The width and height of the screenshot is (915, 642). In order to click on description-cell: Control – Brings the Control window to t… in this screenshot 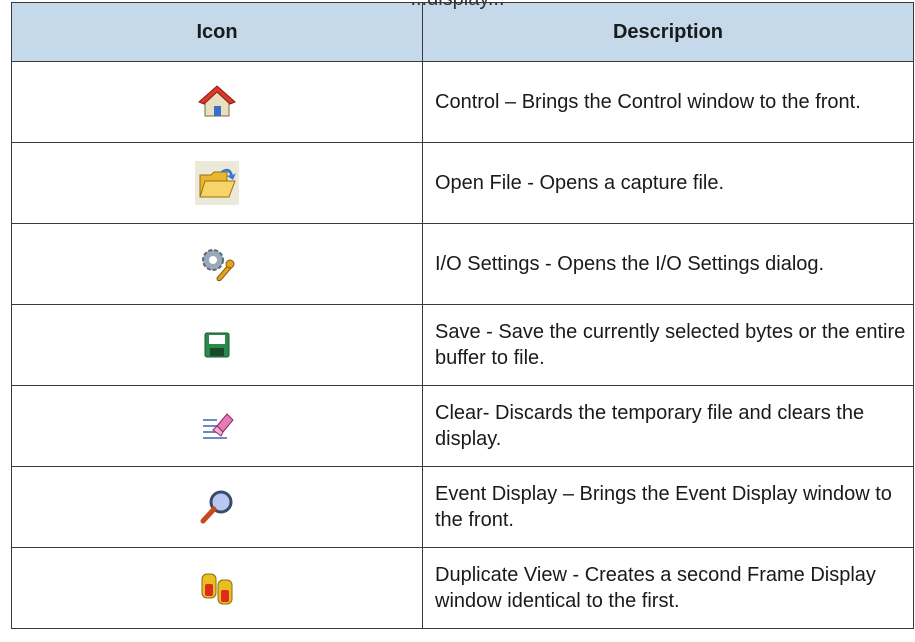, I will do `click(668, 102)`.